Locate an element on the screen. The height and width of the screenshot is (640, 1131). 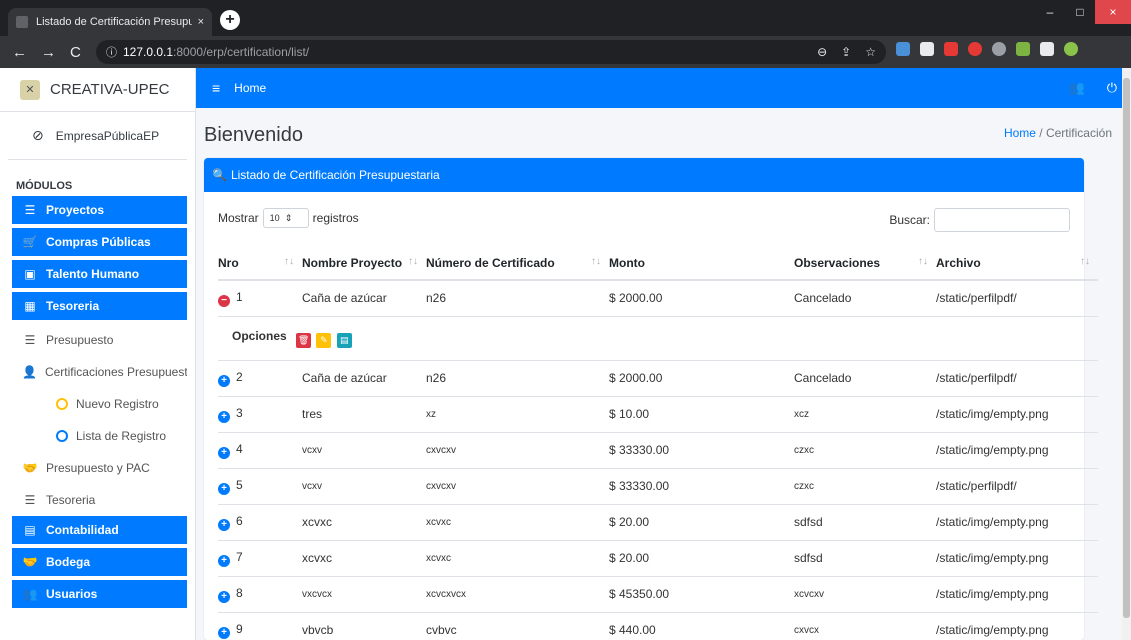
company-panel: ⊘ EmpresaPúblicaEP is located at coordinates (97, 136).